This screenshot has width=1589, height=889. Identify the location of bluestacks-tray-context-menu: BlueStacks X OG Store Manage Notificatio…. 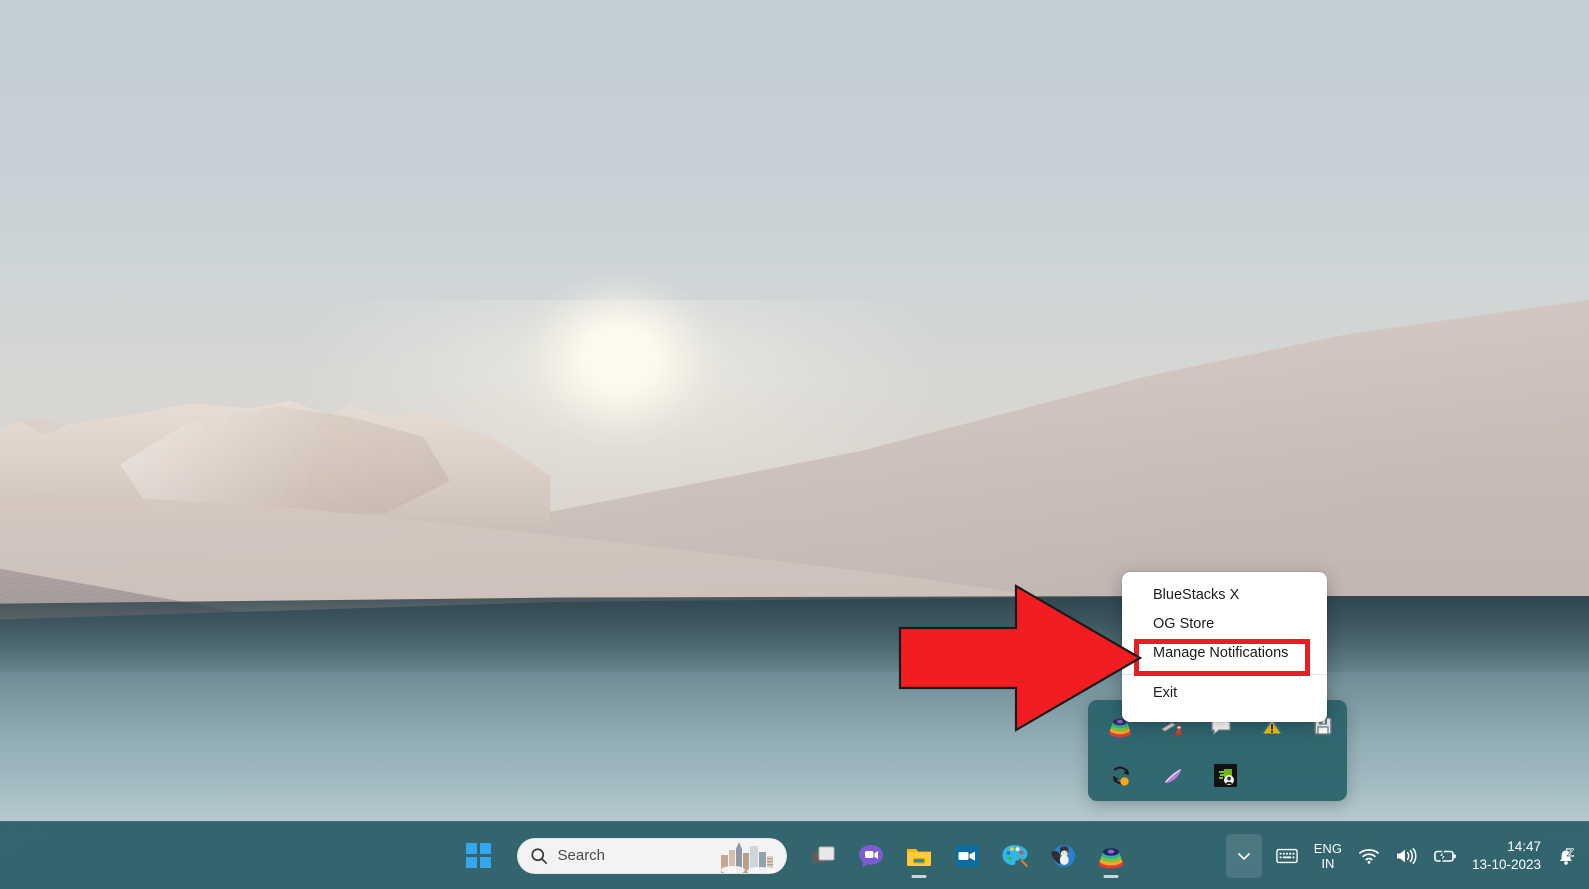
(1224, 647).